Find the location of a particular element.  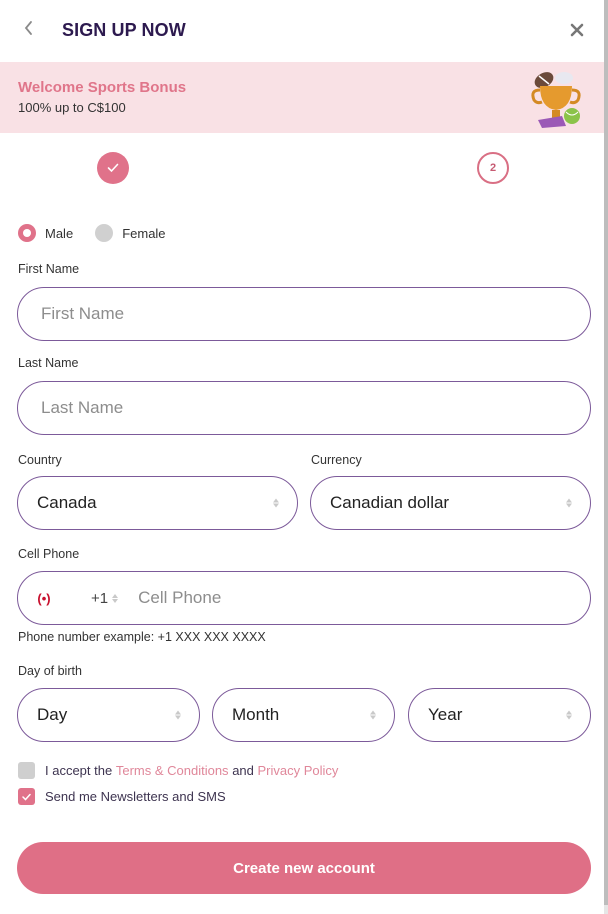

radio-male is located at coordinates (27, 233).